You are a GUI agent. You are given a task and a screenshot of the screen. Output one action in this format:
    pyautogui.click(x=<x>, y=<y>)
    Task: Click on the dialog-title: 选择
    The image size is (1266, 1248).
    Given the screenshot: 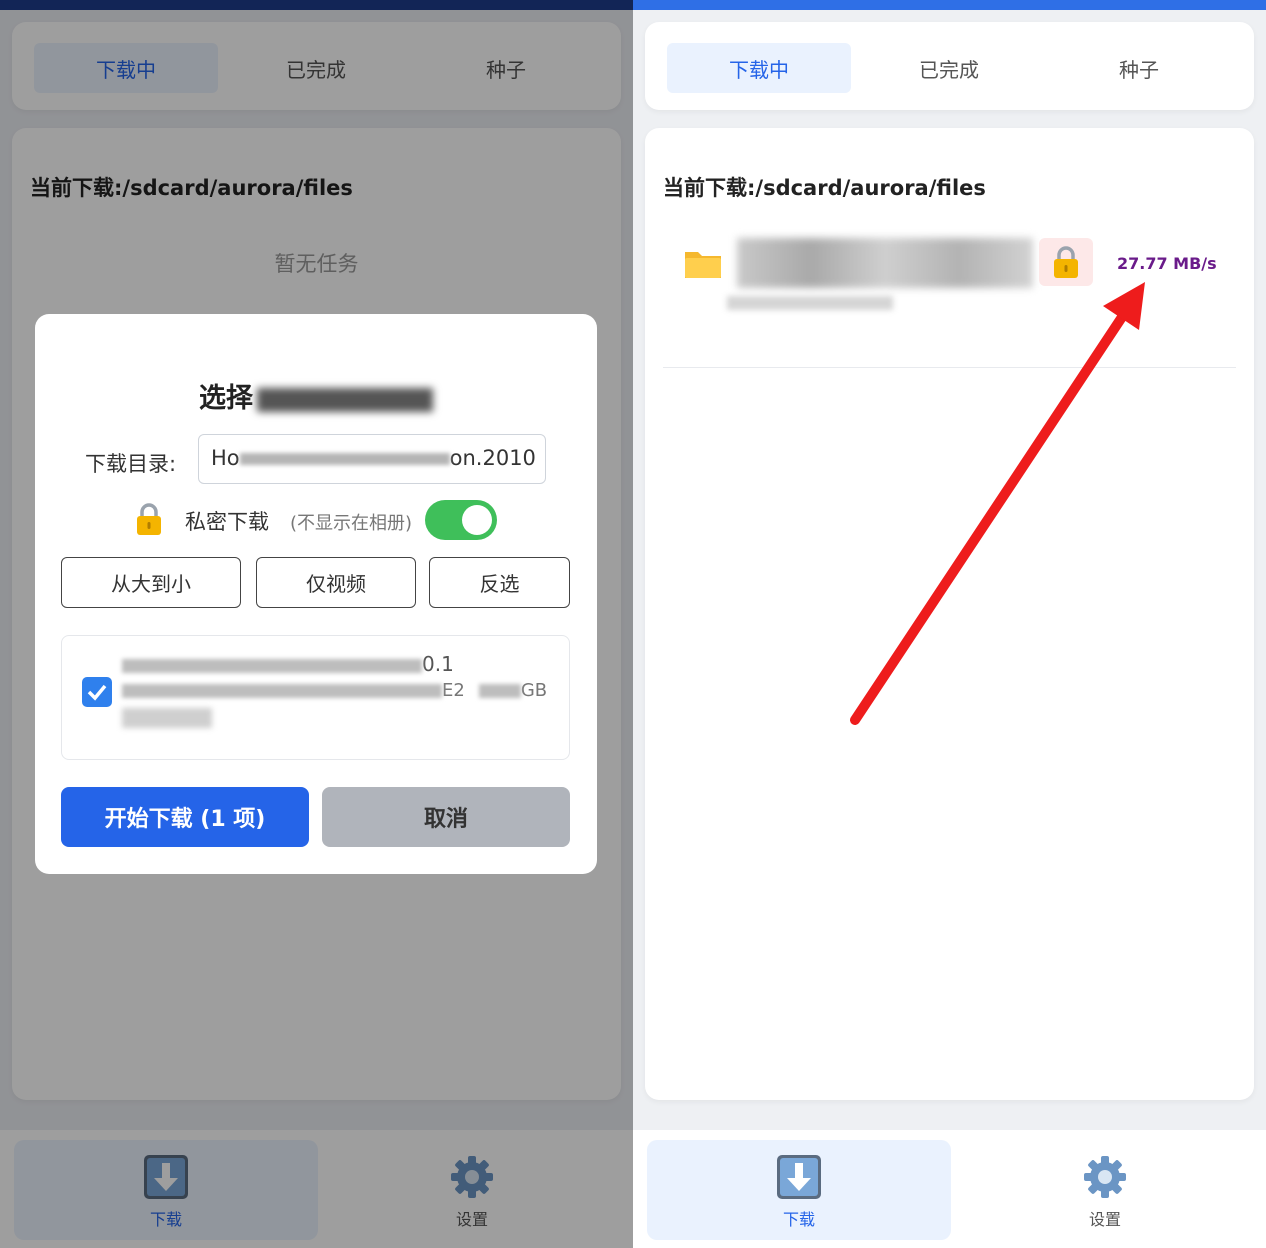 What is the action you would take?
    pyautogui.click(x=316, y=395)
    